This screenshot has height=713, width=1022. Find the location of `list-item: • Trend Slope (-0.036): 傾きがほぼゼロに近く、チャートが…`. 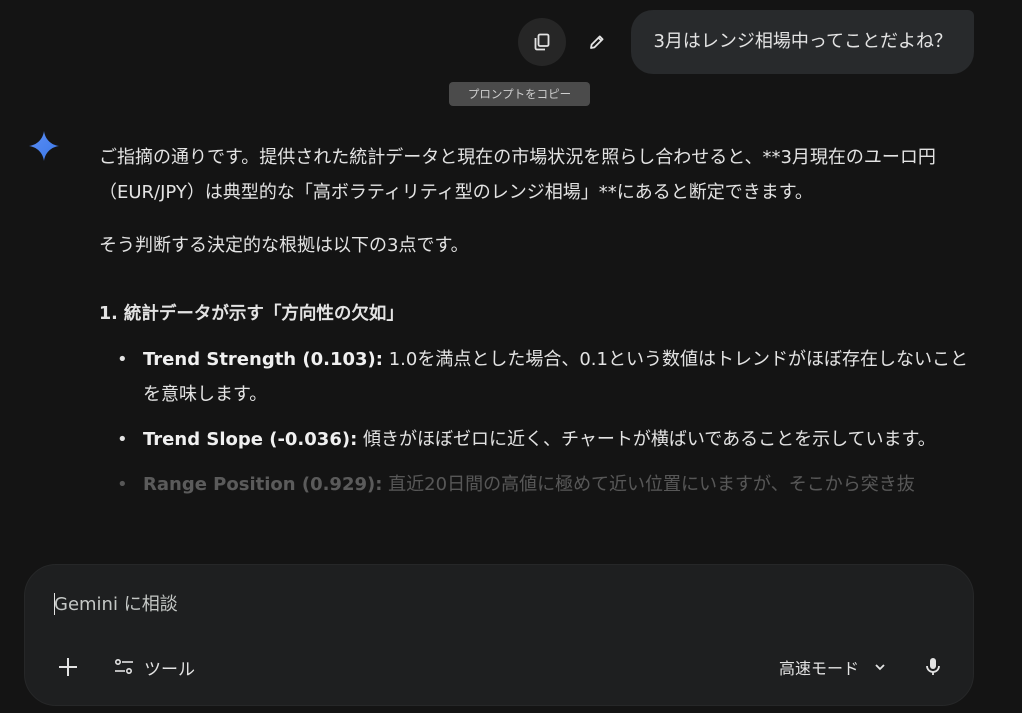

list-item: • Trend Slope (-0.036): 傾きがほぼゼロに近く、チャートが… is located at coordinates (543, 439).